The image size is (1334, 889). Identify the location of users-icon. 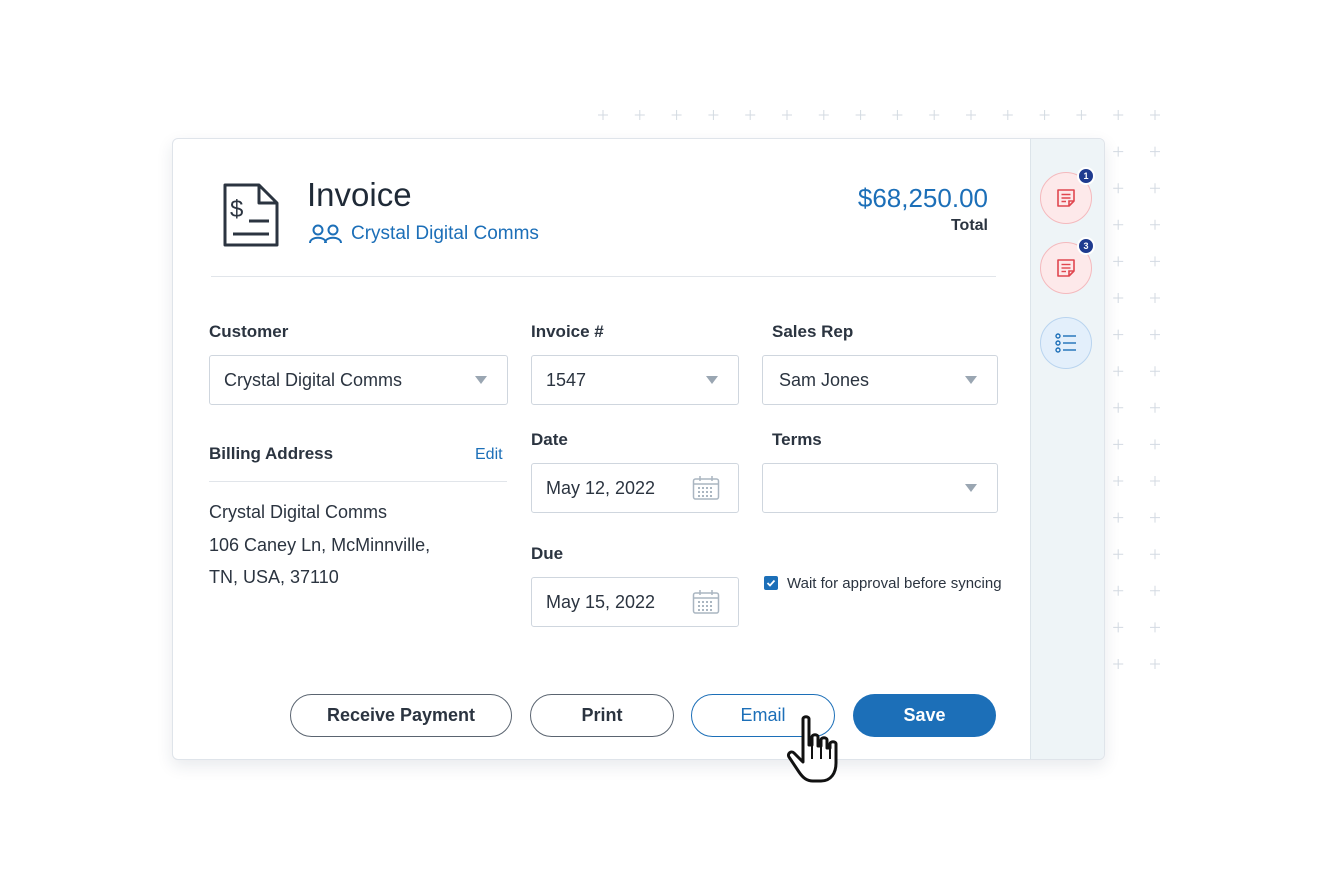
(325, 234).